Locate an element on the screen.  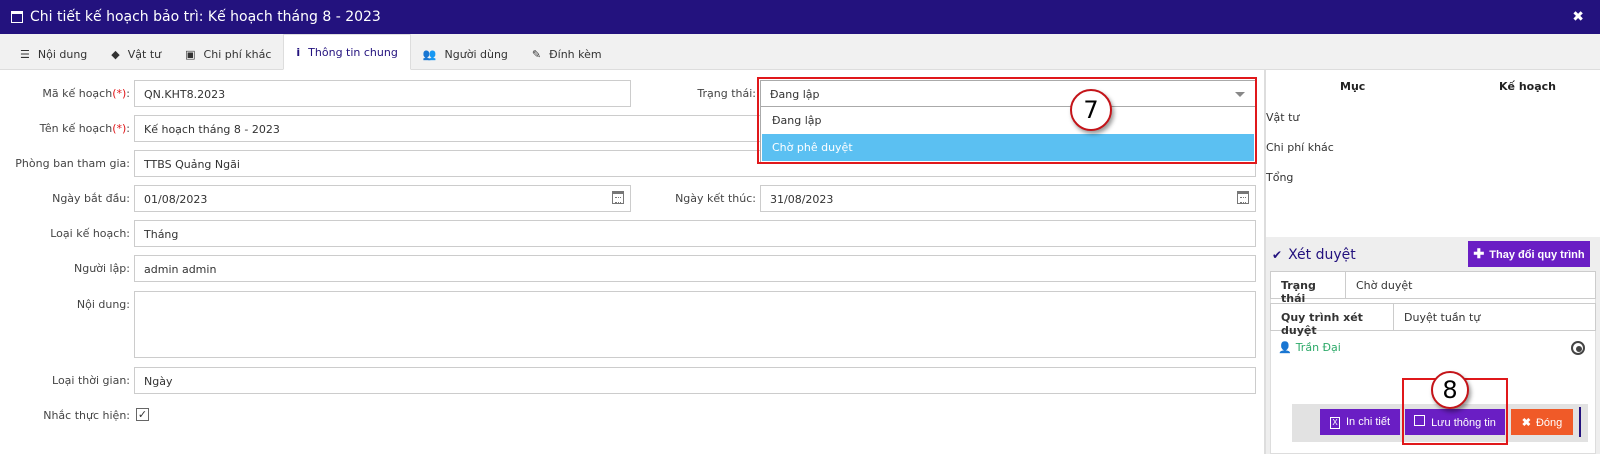
tab-chi-phi-khac: ▣ Chi phí khác is located at coordinates (228, 54).